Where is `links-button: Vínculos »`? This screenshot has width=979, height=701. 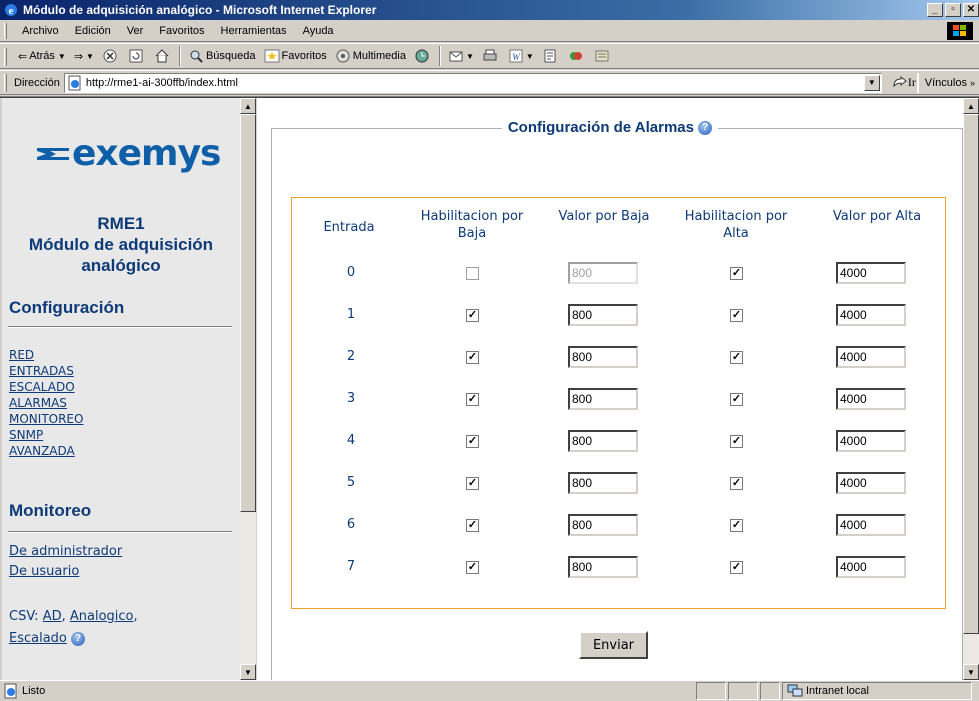 links-button: Vínculos » is located at coordinates (947, 83).